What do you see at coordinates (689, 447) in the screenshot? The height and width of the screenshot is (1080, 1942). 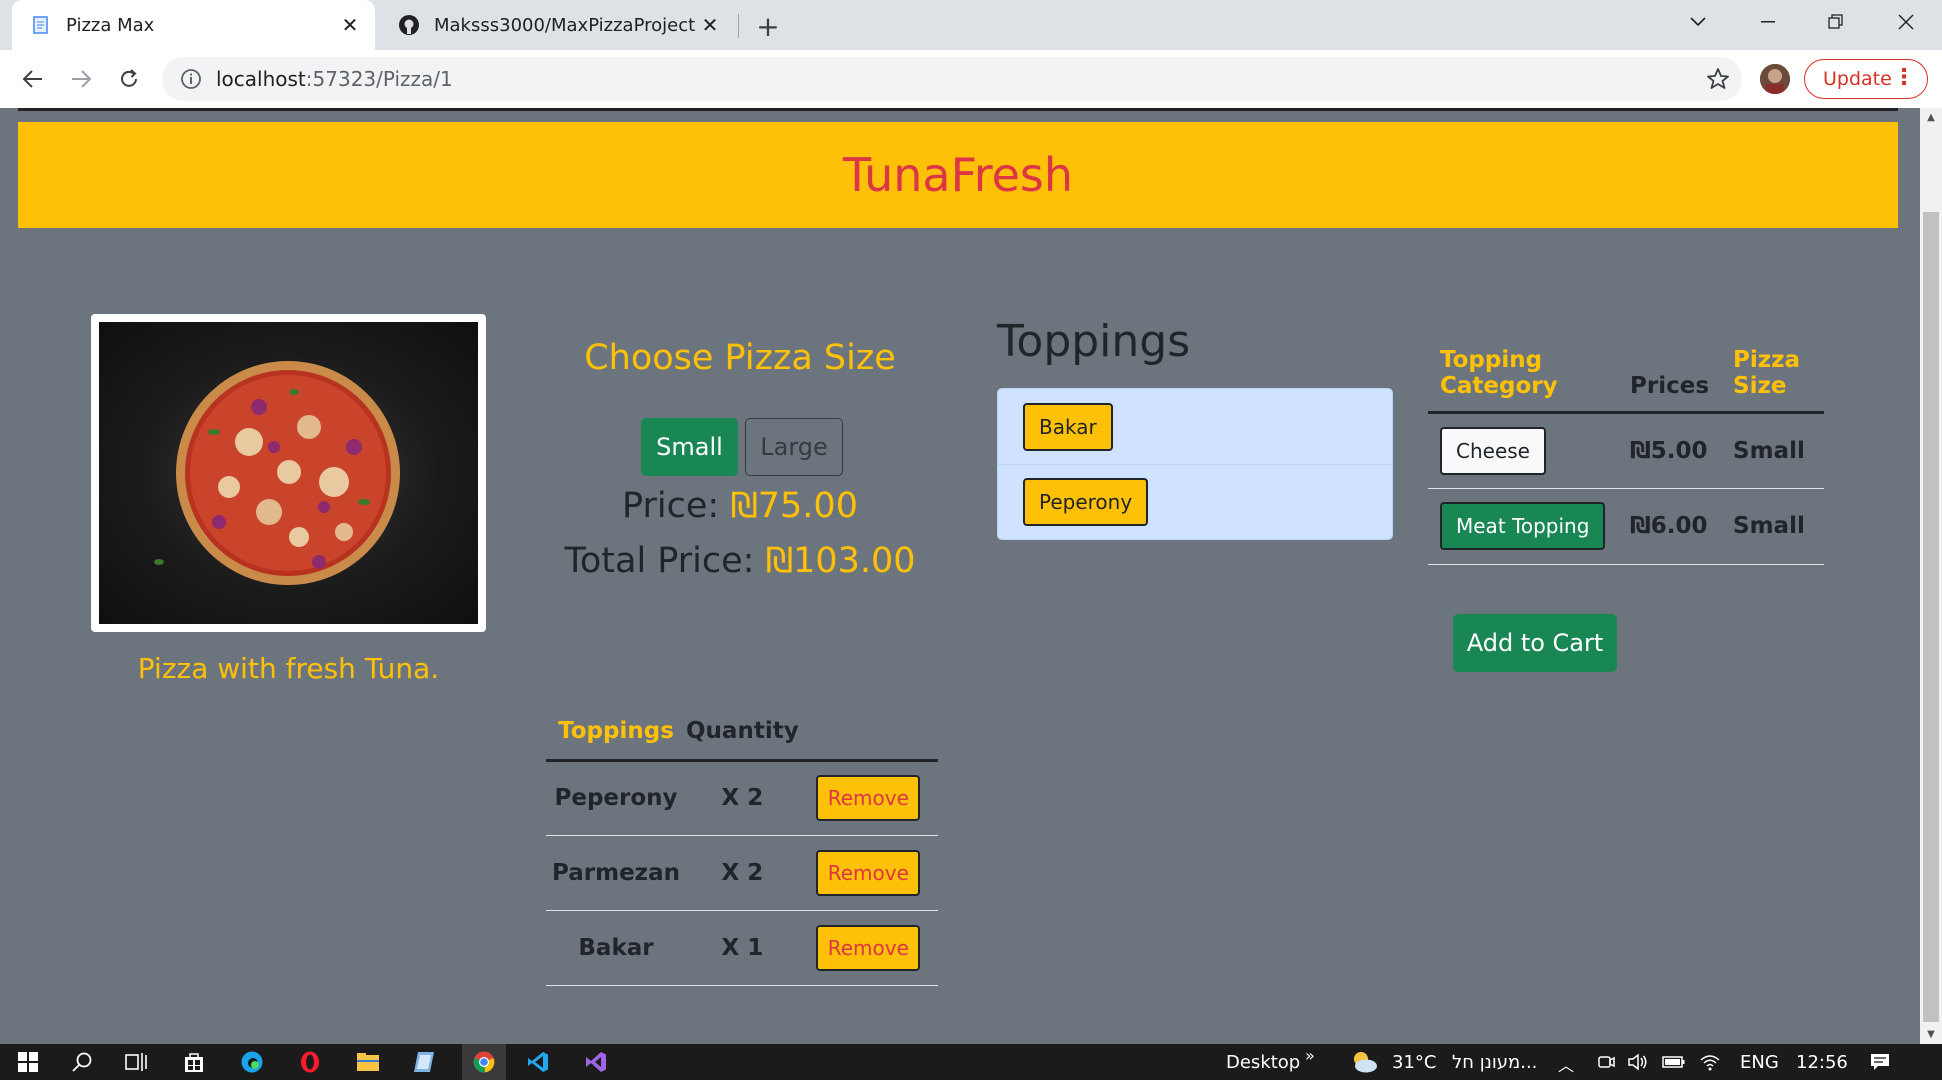 I see `size-small-button: Small` at bounding box center [689, 447].